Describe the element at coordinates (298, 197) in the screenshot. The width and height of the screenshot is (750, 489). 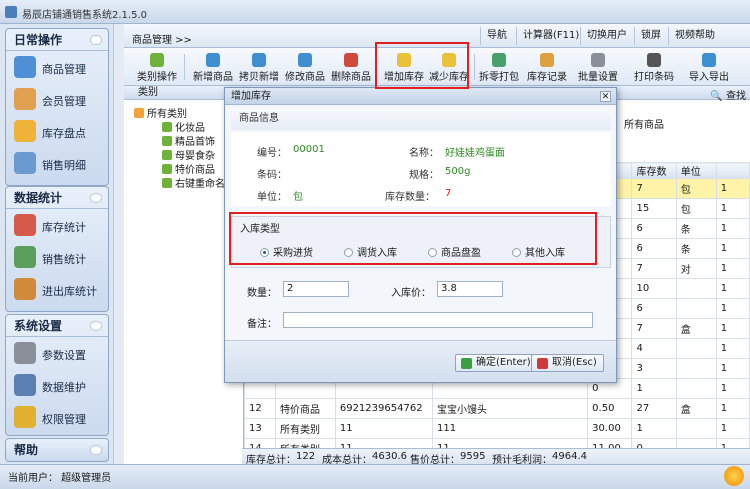
I see `product-unit: 包` at that location.